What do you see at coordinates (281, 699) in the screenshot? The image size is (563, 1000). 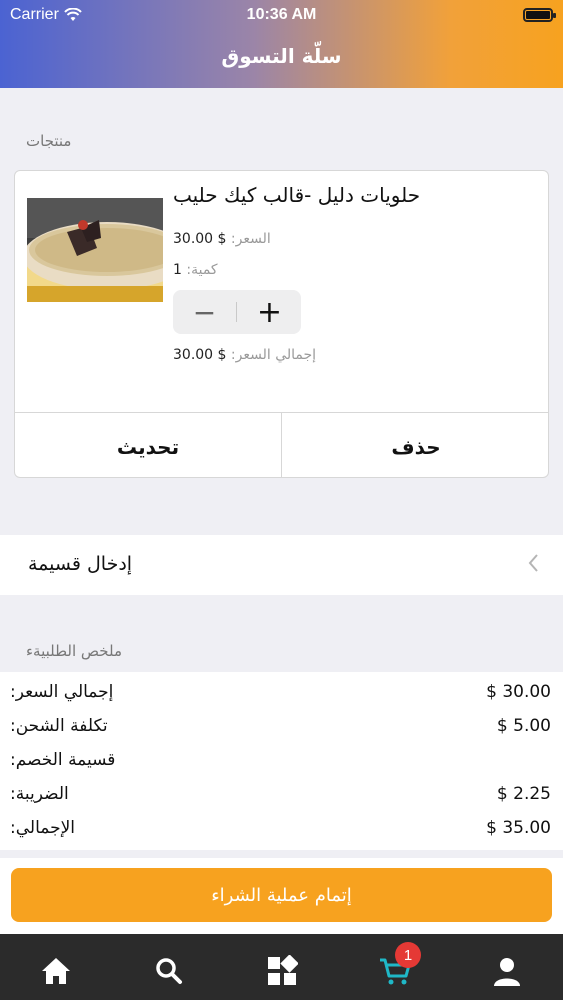 I see `summary-row-subtotal: إجمالي السعر: $ 30.00` at bounding box center [281, 699].